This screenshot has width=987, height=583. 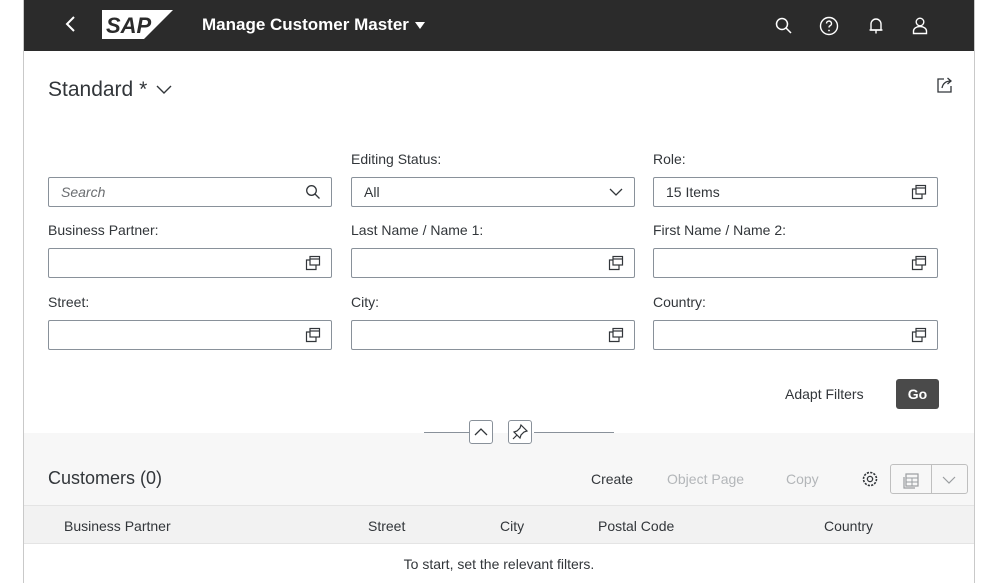 What do you see at coordinates (802, 479) in the screenshot?
I see `copy-button: Copy` at bounding box center [802, 479].